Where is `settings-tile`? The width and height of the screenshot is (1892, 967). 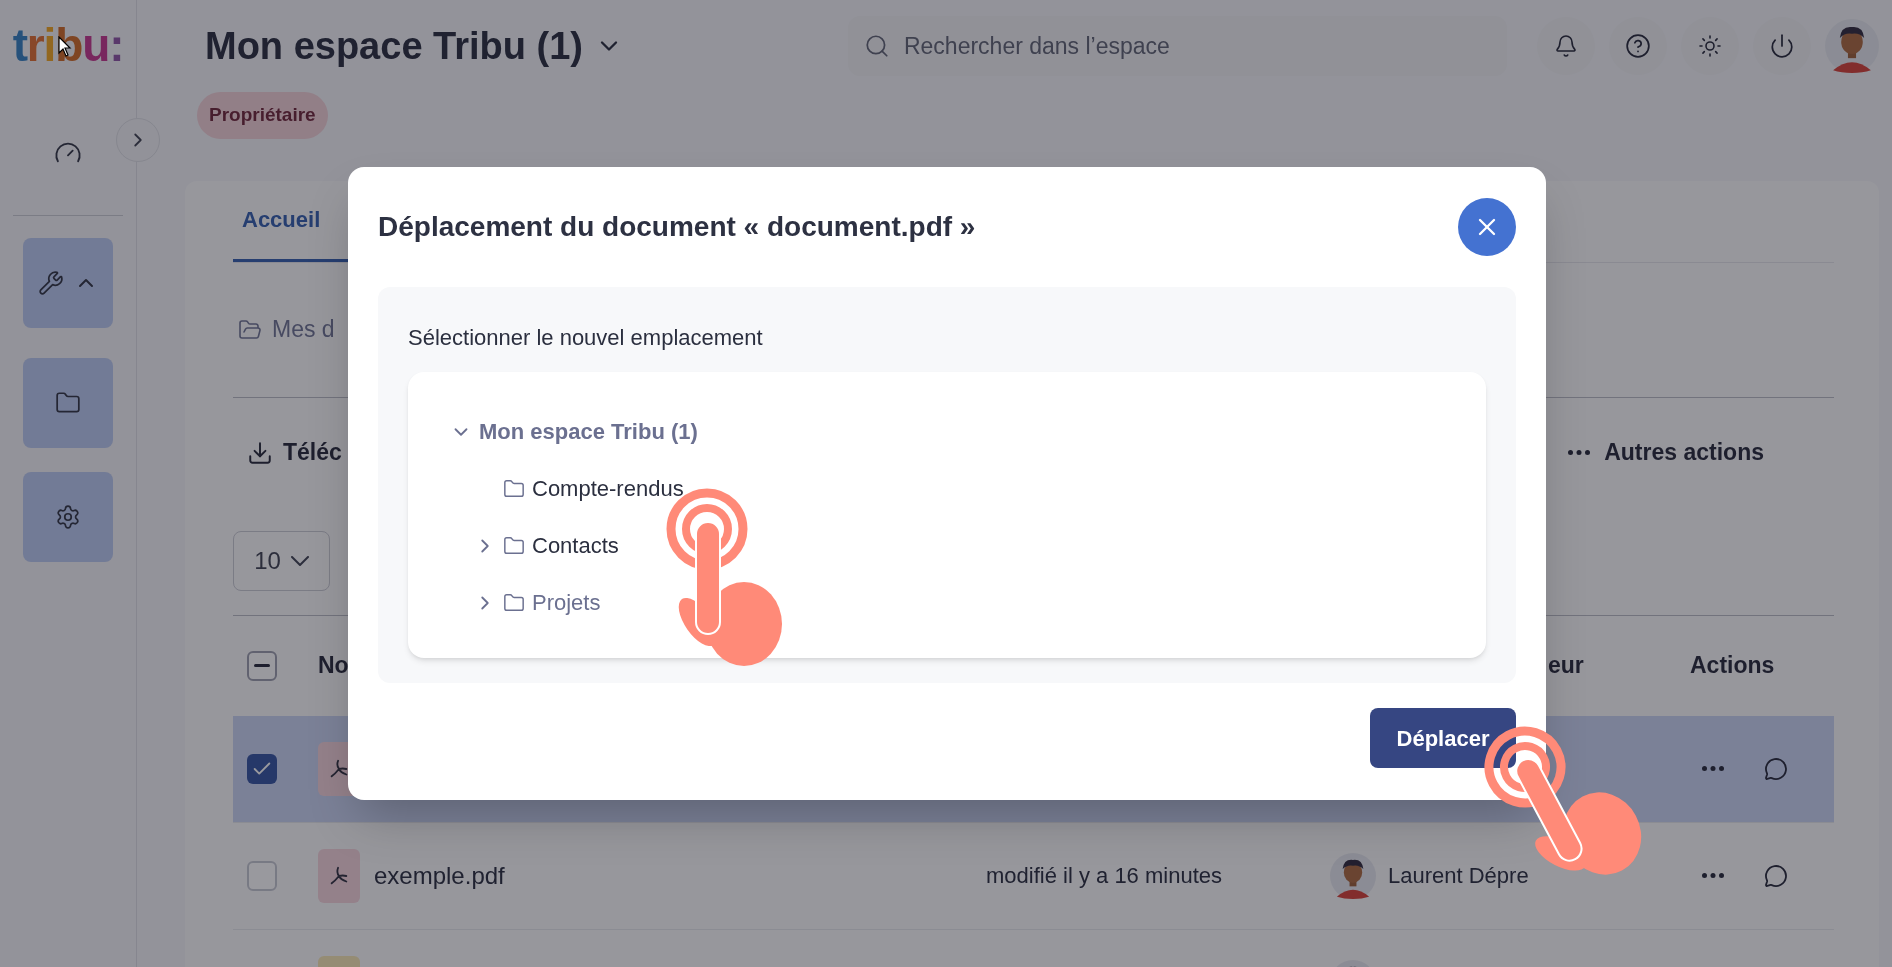
settings-tile is located at coordinates (68, 517).